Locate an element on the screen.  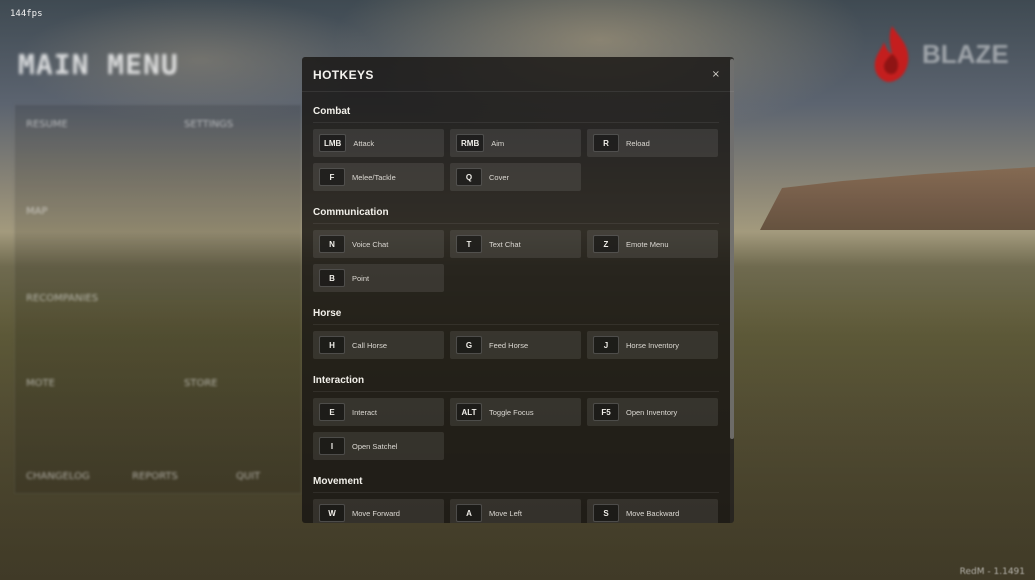
section-title-movement: Movement is located at coordinates (338, 481).